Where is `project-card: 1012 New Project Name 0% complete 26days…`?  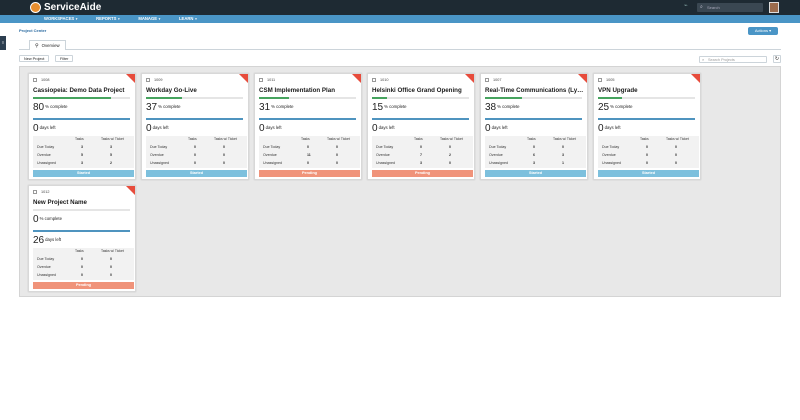 project-card: 1012 New Project Name 0% complete 26days… is located at coordinates (82, 238).